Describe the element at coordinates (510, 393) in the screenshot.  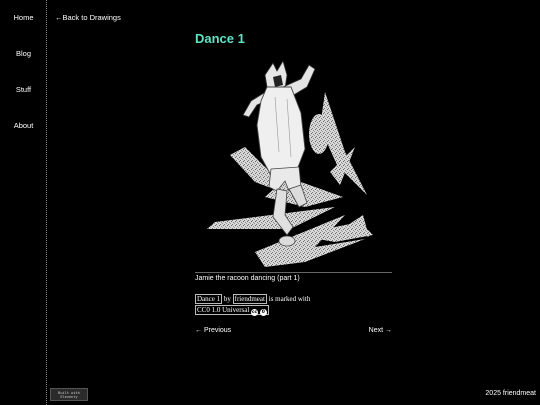
I see `footer-copyright: 2025 friendmeat` at that location.